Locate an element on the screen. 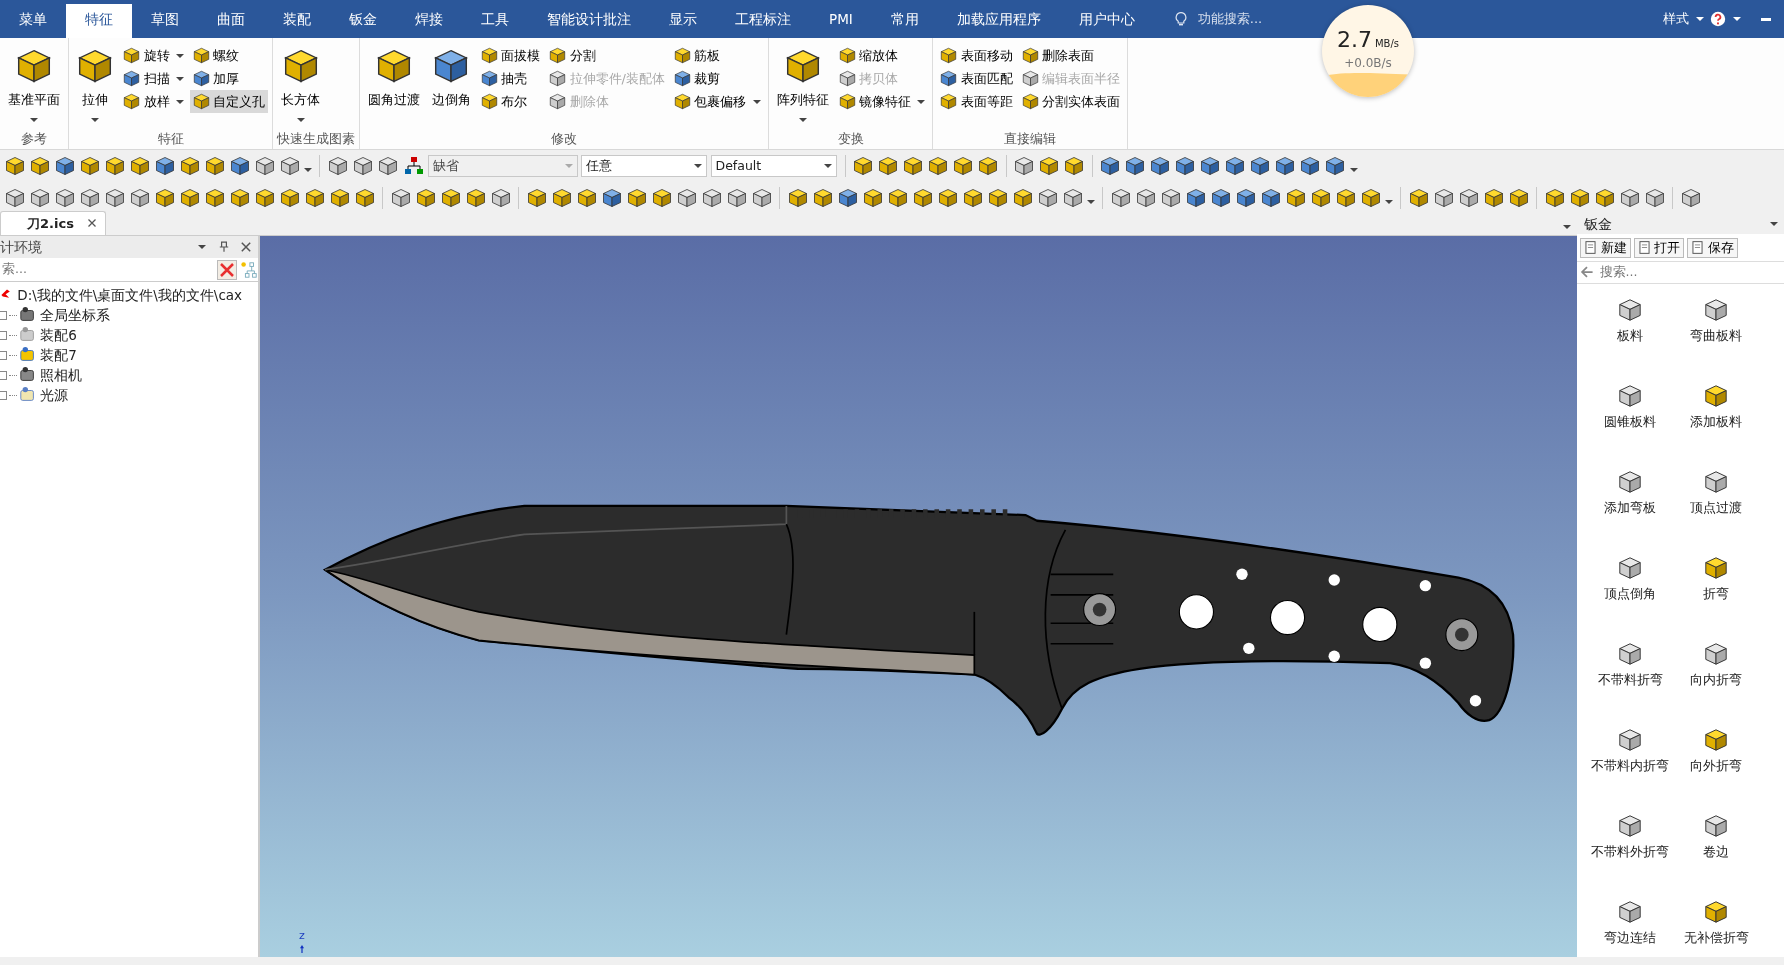 This screenshot has width=1784, height=965. menu-tab: 曲面 is located at coordinates (231, 19).